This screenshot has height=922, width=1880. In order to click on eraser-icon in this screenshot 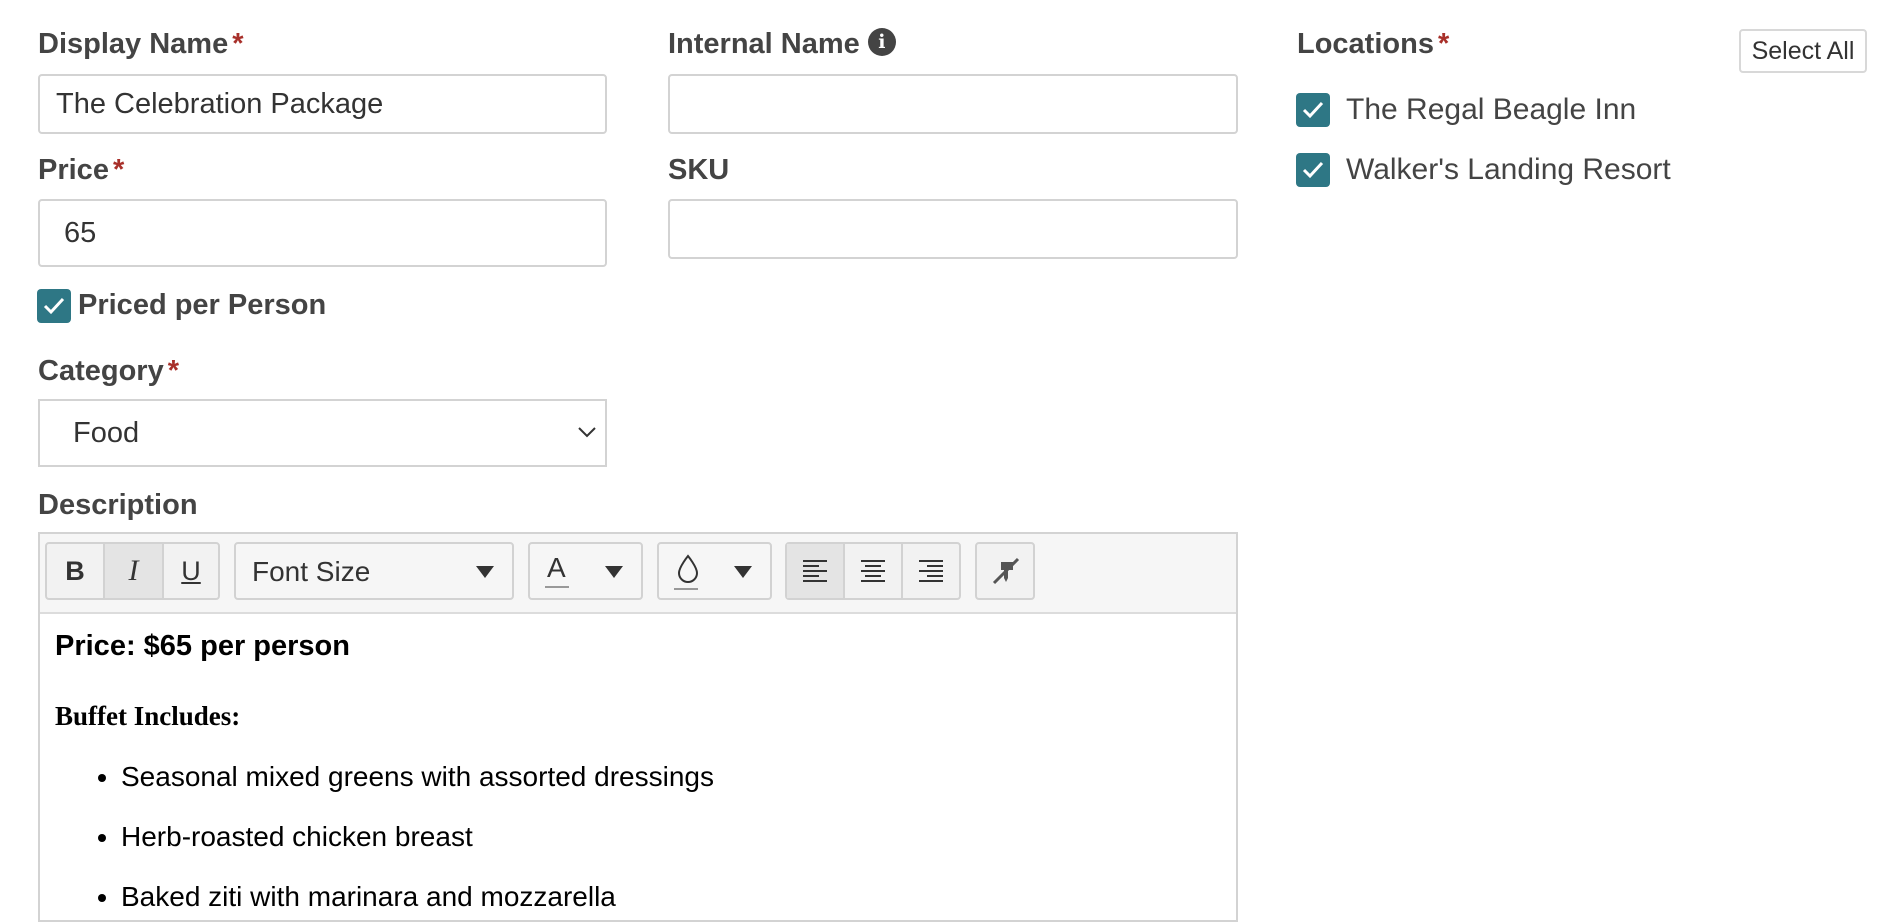, I will do `click(1006, 571)`.